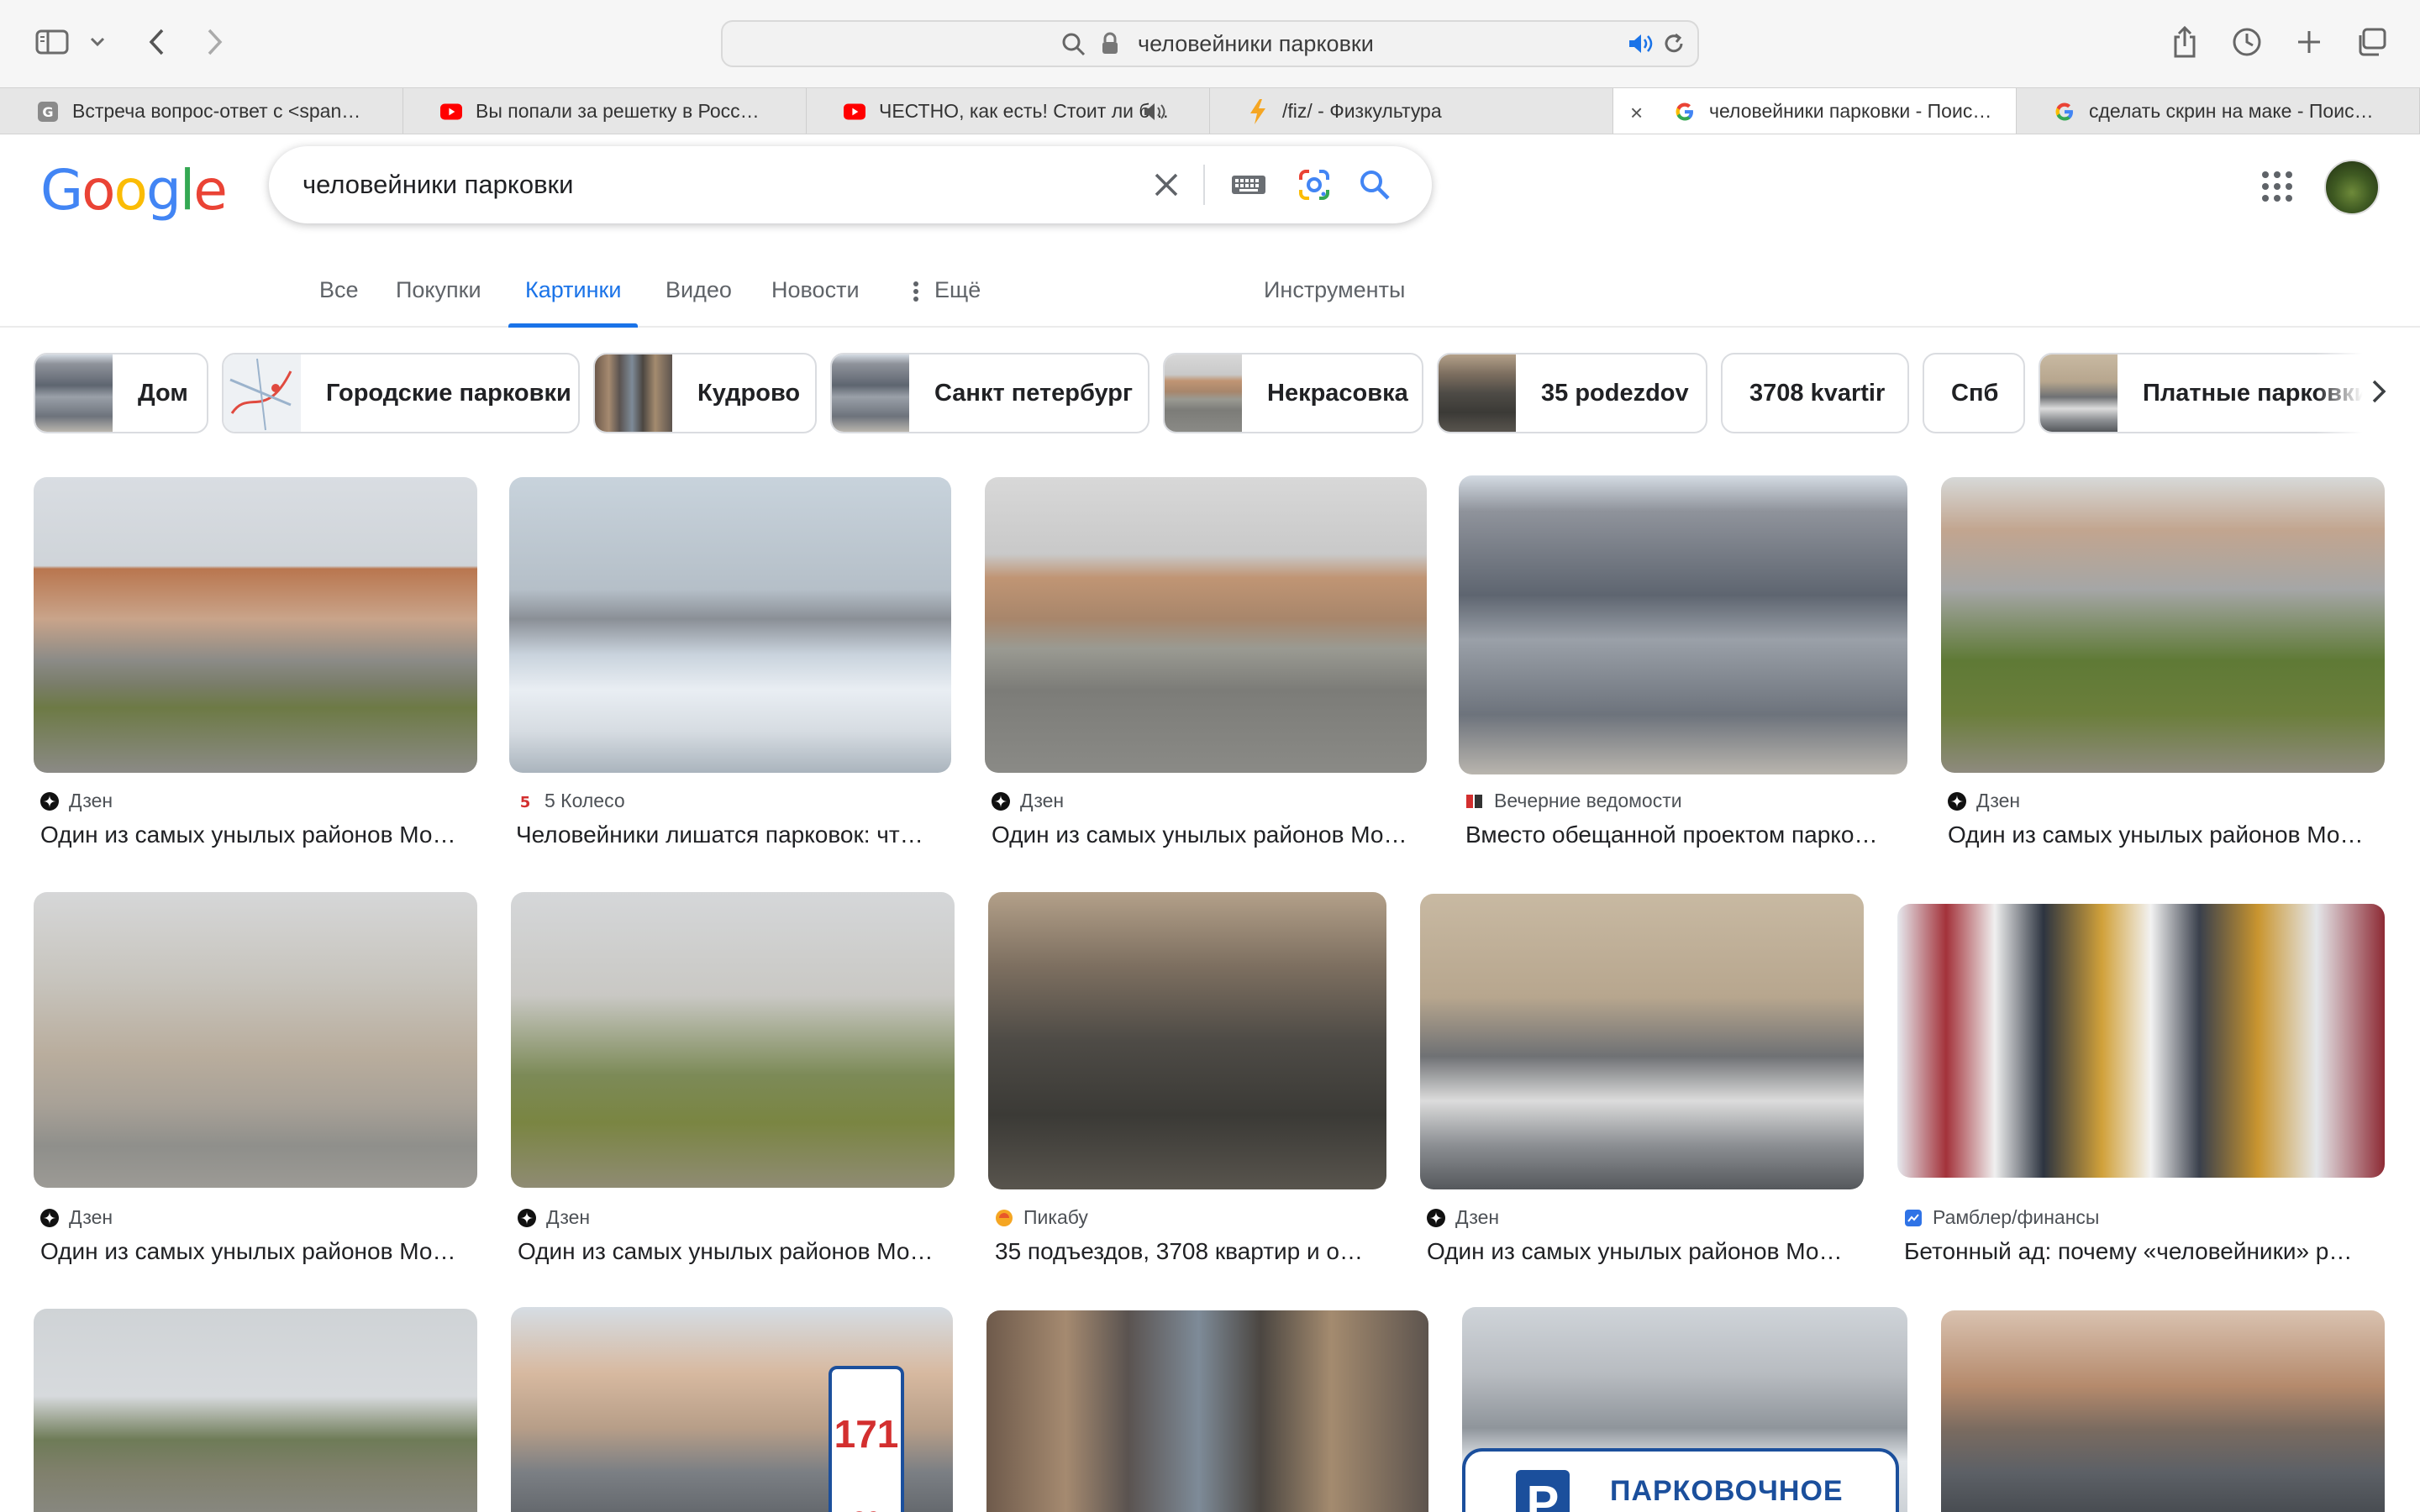  What do you see at coordinates (339, 302) in the screenshot?
I see `tab-all: Все` at bounding box center [339, 302].